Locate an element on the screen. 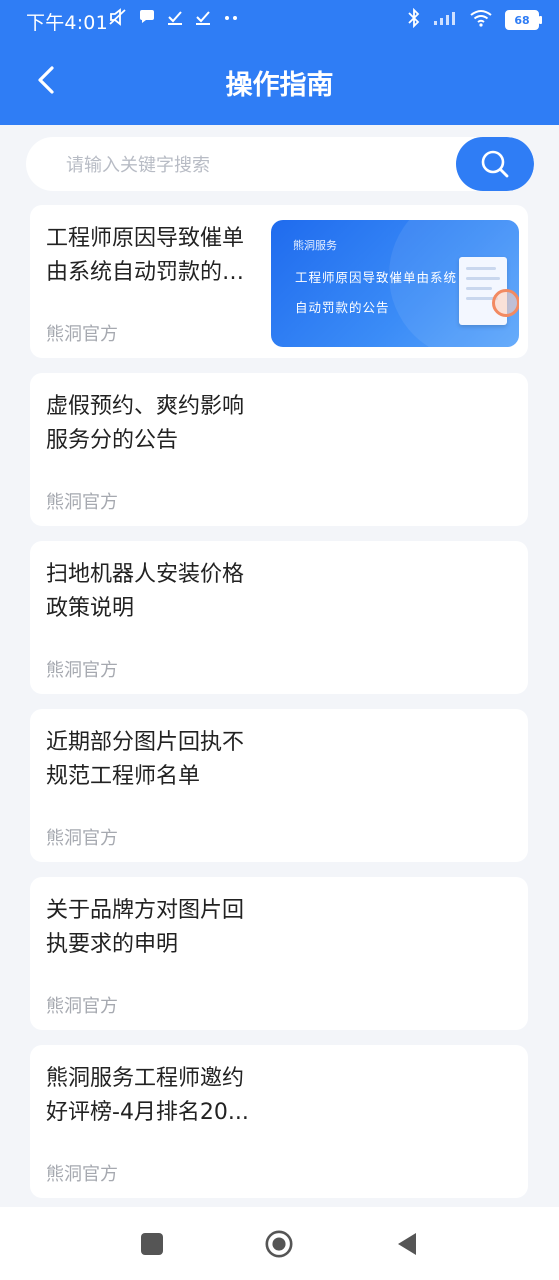 This screenshot has height=1280, width=559. back-nav-button is located at coordinates (407, 1244).